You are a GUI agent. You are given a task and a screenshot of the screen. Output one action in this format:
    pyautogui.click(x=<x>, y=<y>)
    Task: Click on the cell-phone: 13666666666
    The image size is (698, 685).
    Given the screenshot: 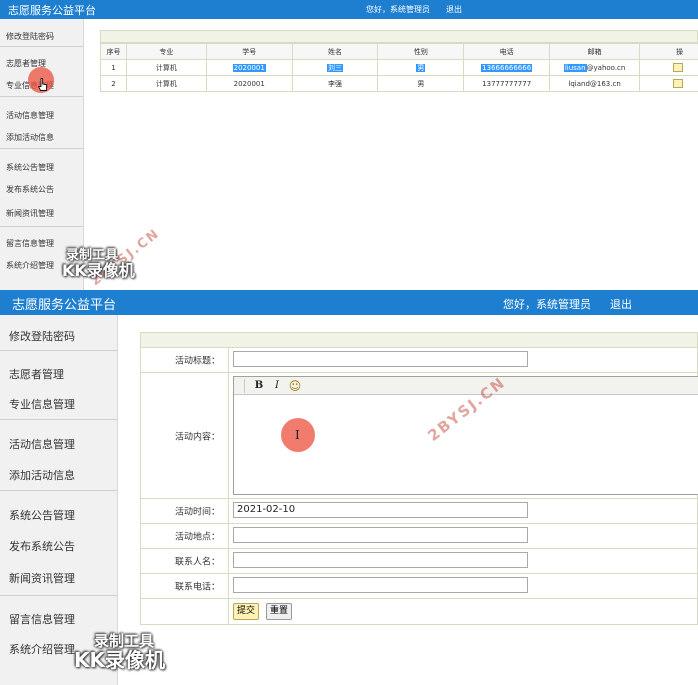 What is the action you would take?
    pyautogui.click(x=507, y=67)
    